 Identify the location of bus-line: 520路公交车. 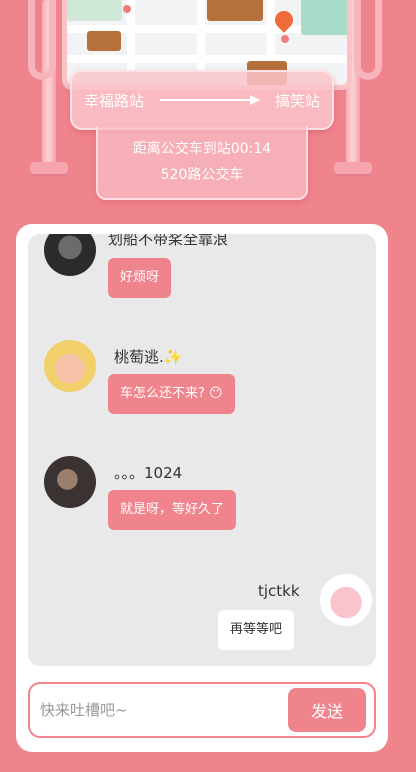
(202, 175).